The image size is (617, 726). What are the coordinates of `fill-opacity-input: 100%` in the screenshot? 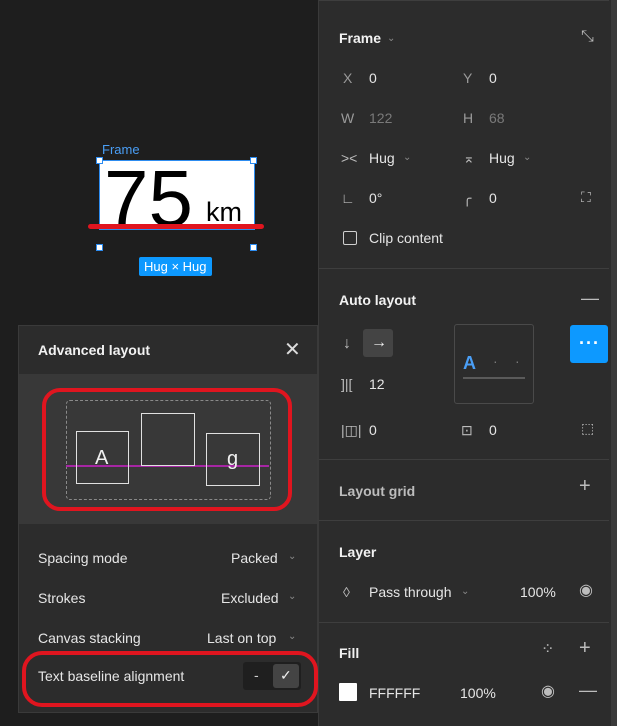 It's located at (478, 693).